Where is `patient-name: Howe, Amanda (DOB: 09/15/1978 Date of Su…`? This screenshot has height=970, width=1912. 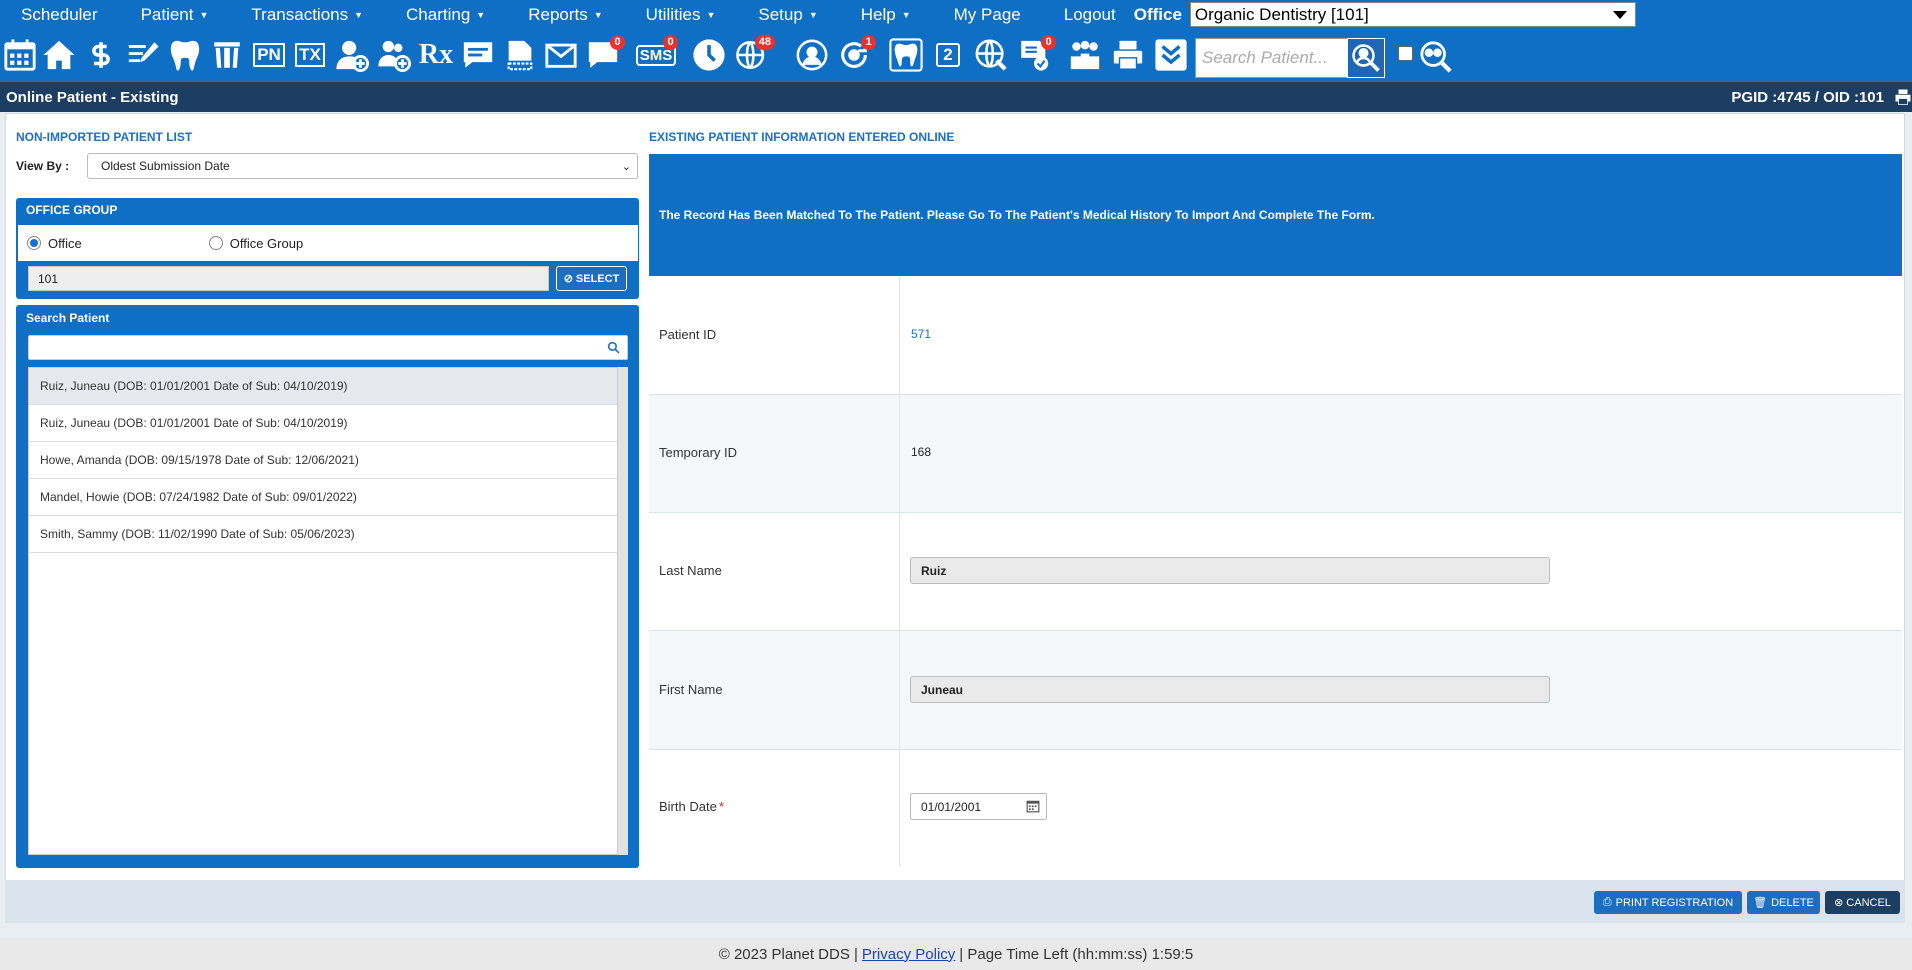
patient-name: Howe, Amanda (DOB: 09/15/1978 Date of Su… is located at coordinates (199, 460).